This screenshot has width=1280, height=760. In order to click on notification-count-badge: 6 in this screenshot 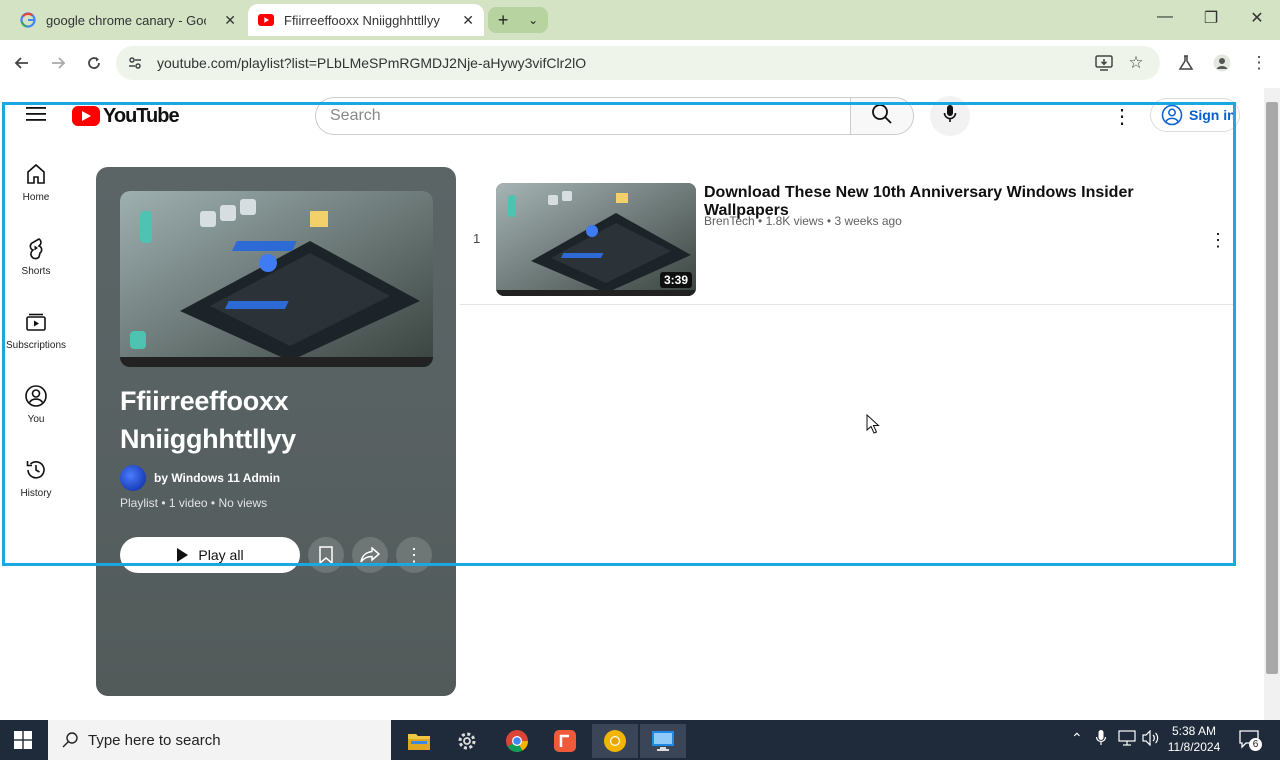, I will do `click(1255, 744)`.